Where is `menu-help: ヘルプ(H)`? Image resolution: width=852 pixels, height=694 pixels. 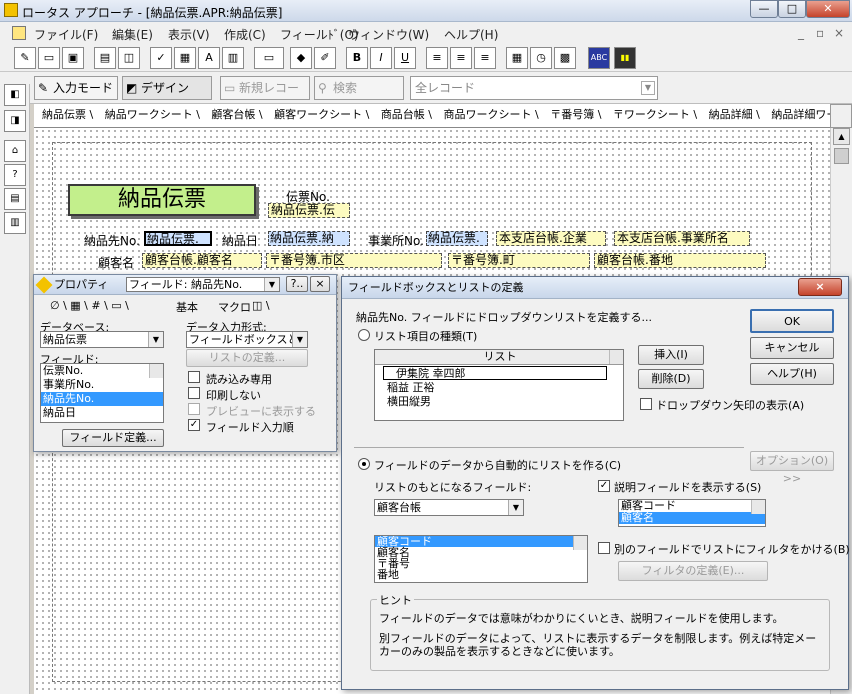 menu-help: ヘルプ(H) is located at coordinates (471, 34).